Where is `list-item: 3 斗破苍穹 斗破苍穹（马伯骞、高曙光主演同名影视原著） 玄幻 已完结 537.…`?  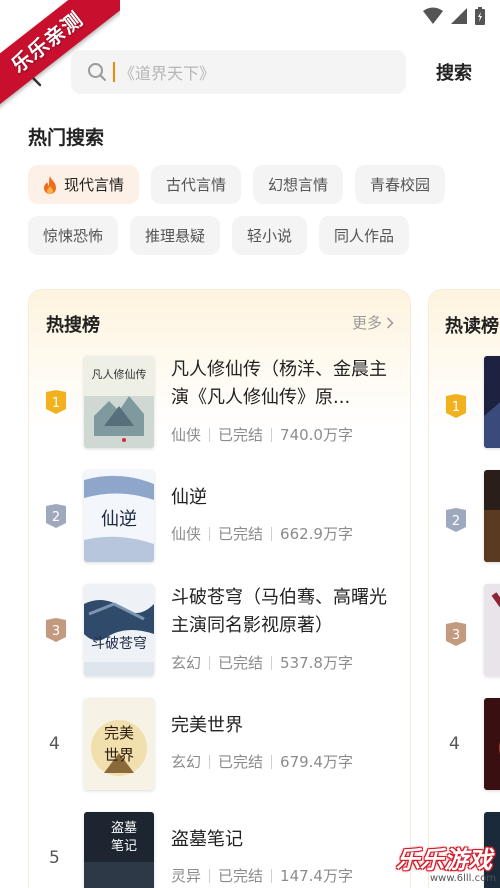
list-item: 3 斗破苍穹 斗破苍穹（马伯骞、高曙光主演同名影视原著） 玄幻 已完结 537.… is located at coordinates (220, 630).